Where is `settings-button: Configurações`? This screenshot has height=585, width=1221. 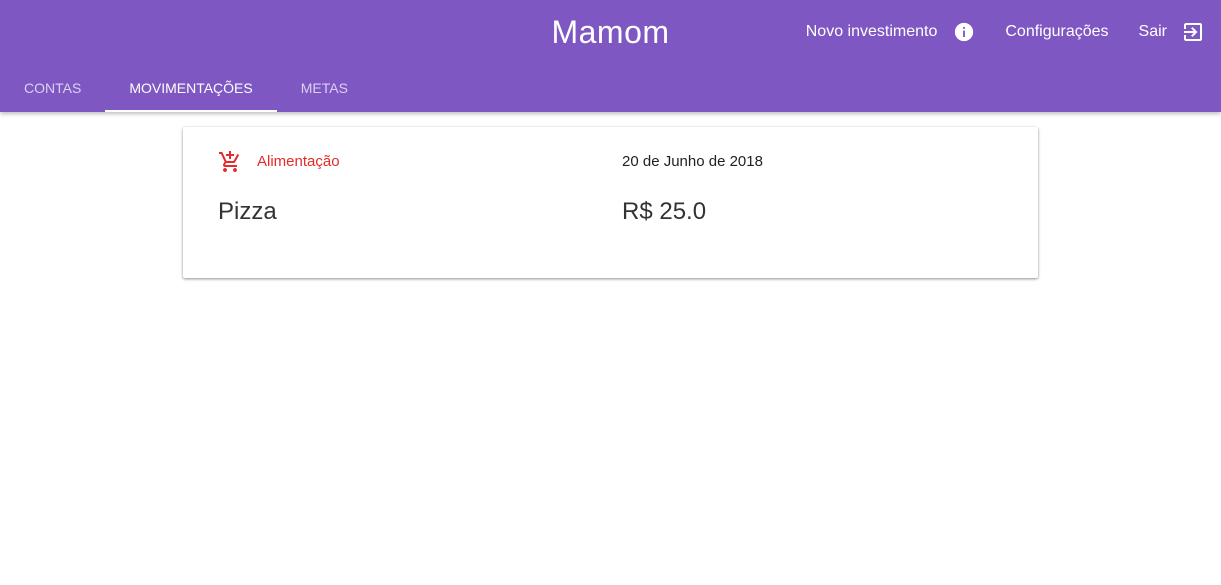
settings-button: Configurações is located at coordinates (1056, 32).